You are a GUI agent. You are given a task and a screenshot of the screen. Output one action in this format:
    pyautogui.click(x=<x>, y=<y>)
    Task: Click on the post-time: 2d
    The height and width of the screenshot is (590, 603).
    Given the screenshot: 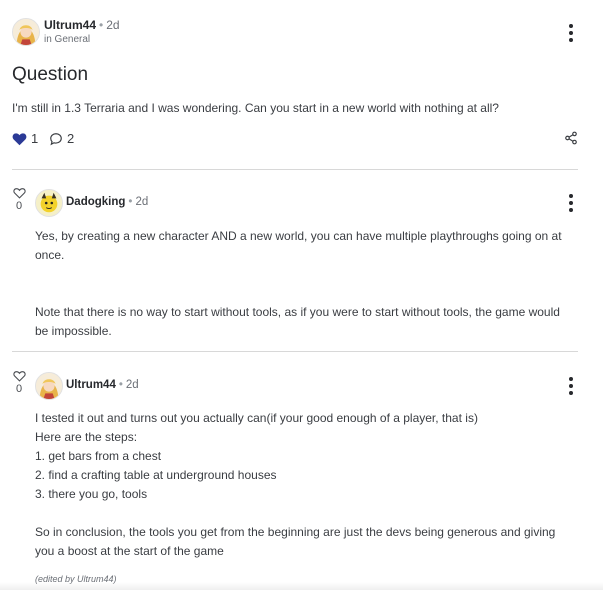 What is the action you would take?
    pyautogui.click(x=113, y=25)
    